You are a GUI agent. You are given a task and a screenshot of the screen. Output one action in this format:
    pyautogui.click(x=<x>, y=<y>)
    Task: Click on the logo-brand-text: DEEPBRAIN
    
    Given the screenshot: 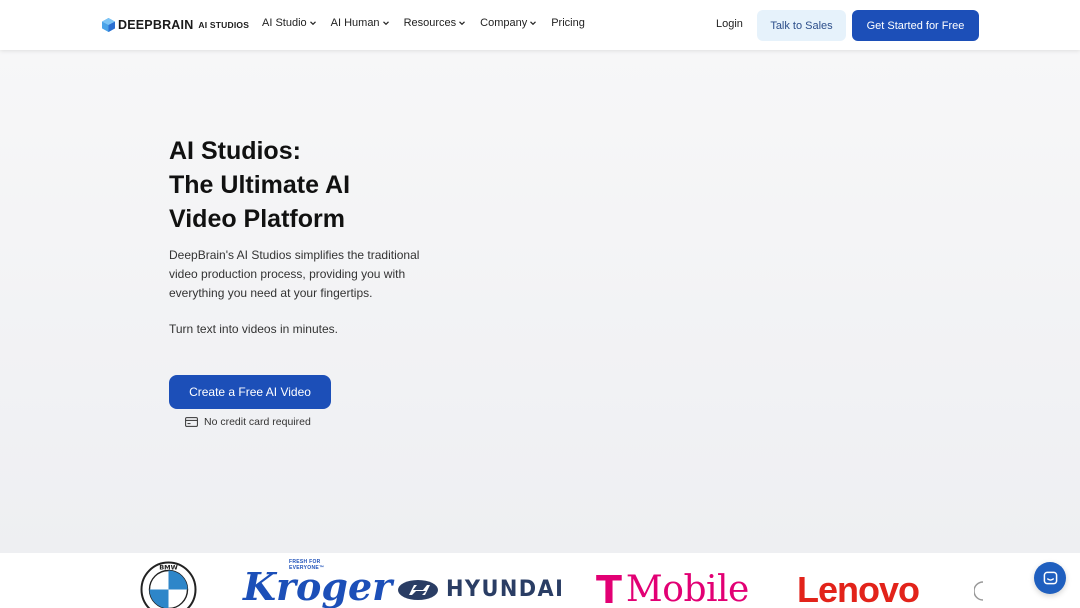 What is the action you would take?
    pyautogui.click(x=156, y=25)
    